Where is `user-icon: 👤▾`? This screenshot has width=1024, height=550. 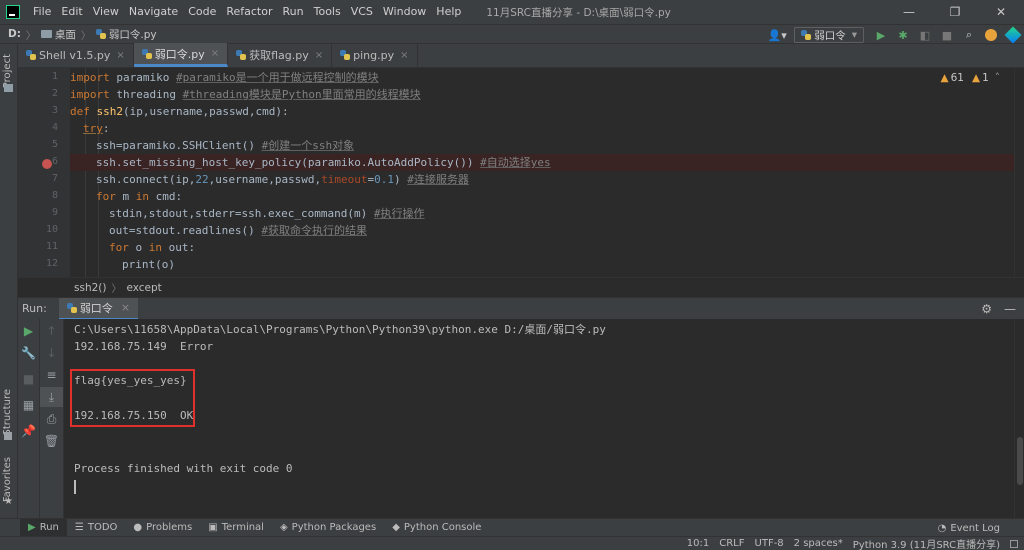 user-icon: 👤▾ is located at coordinates (777, 35).